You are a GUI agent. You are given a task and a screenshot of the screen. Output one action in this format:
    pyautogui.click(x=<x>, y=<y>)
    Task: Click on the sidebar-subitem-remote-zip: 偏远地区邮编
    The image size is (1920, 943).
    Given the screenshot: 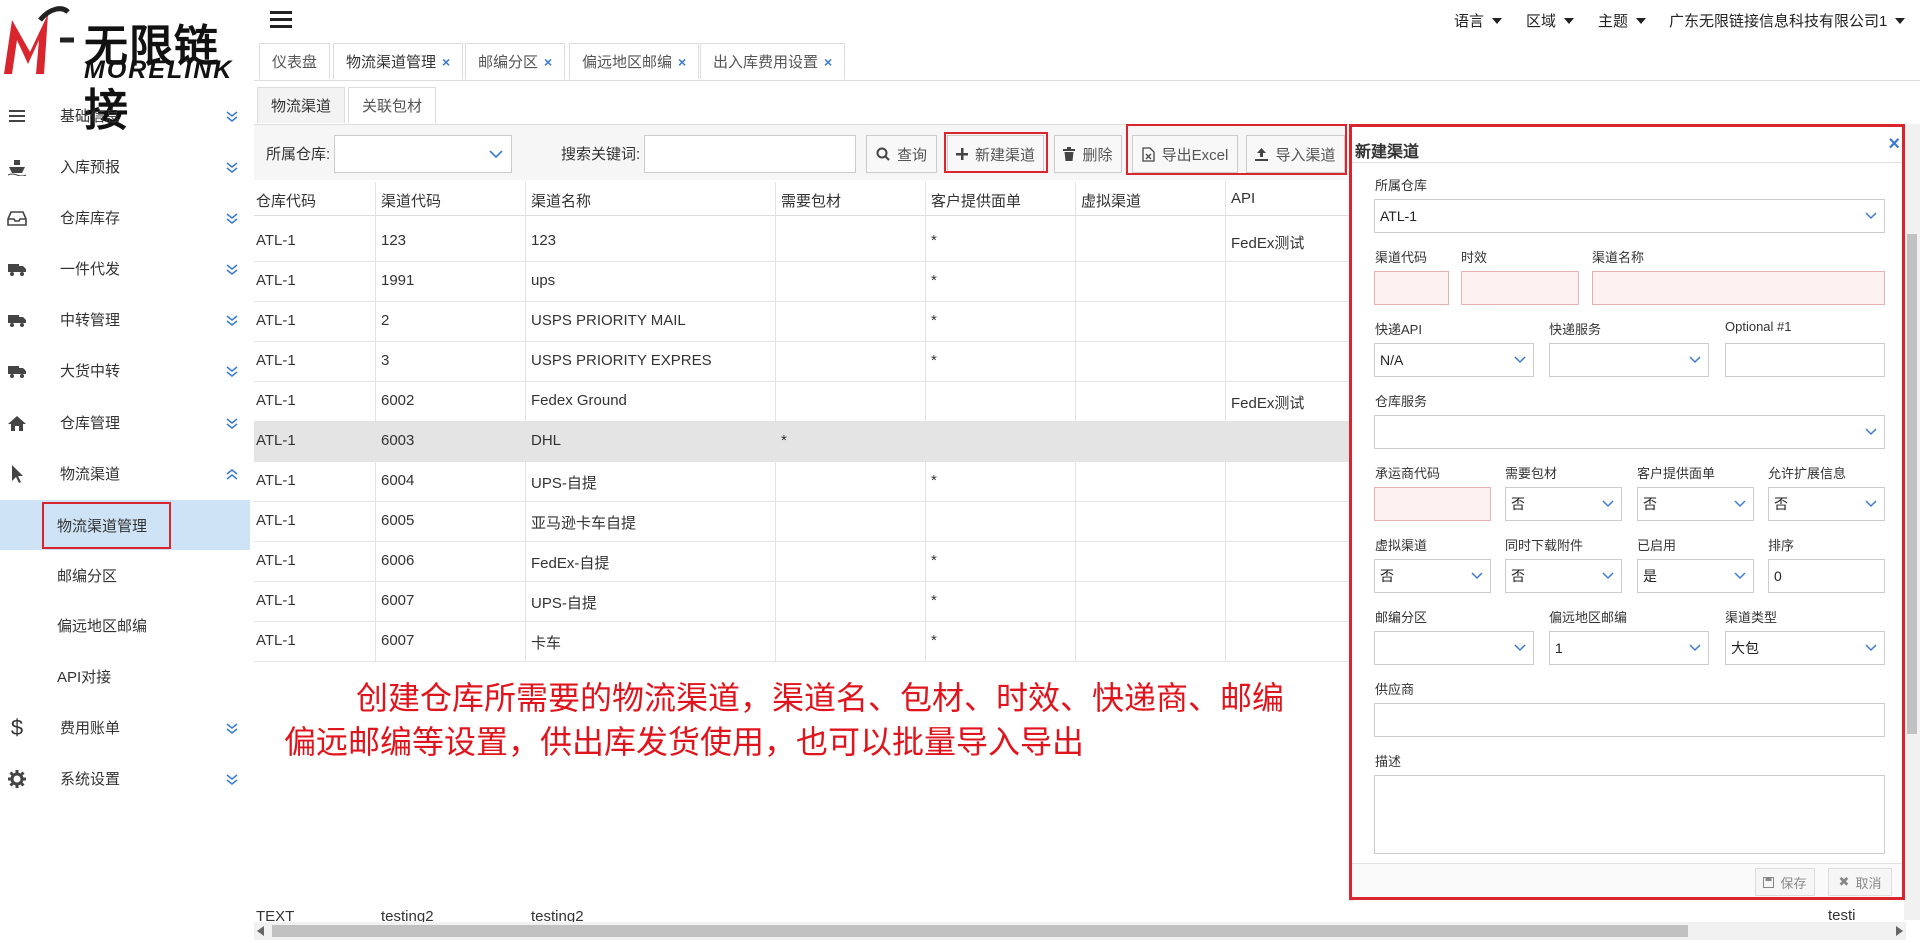 What is the action you would take?
    pyautogui.click(x=125, y=625)
    